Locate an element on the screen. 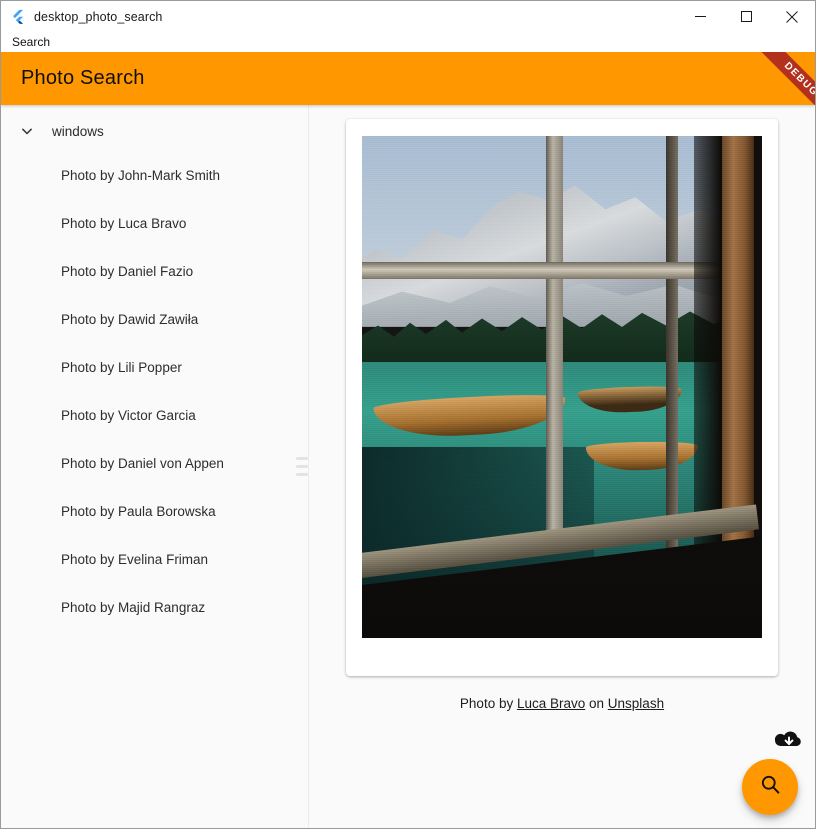 The height and width of the screenshot is (829, 816). list-item: Photo by Victor Garcia is located at coordinates (148, 415).